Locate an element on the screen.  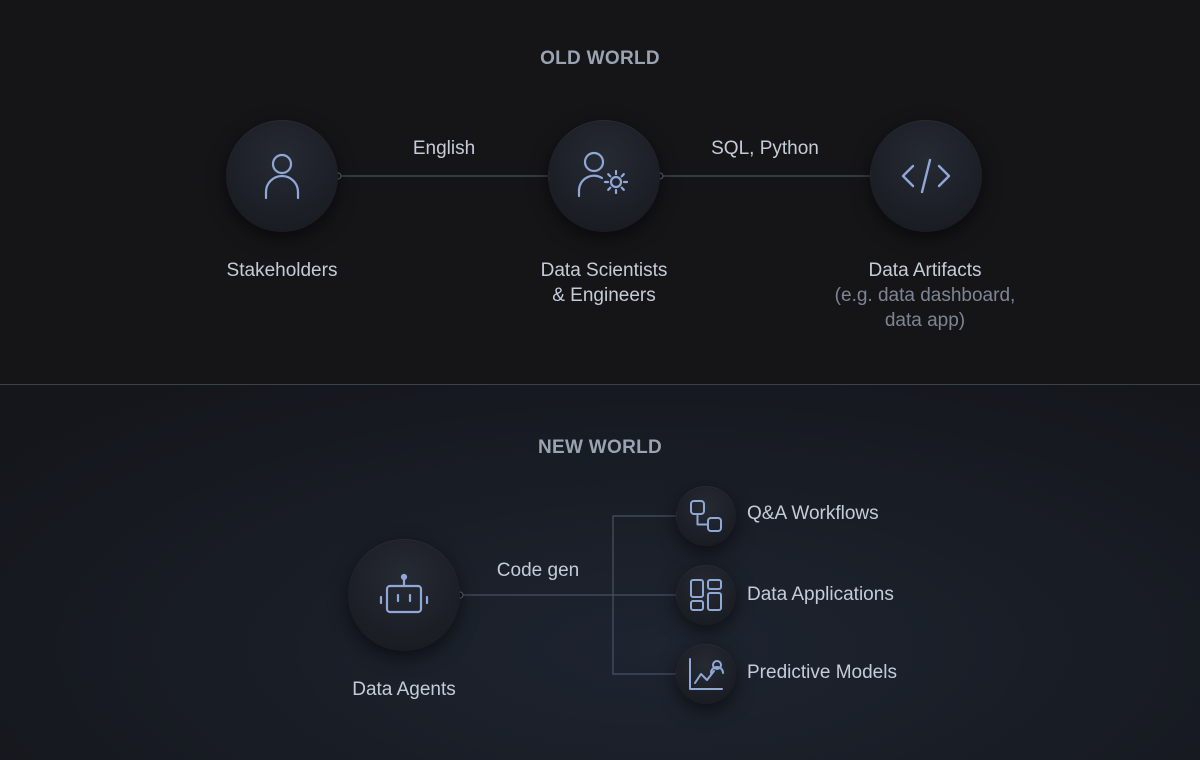
node-data-agents is located at coordinates (404, 595).